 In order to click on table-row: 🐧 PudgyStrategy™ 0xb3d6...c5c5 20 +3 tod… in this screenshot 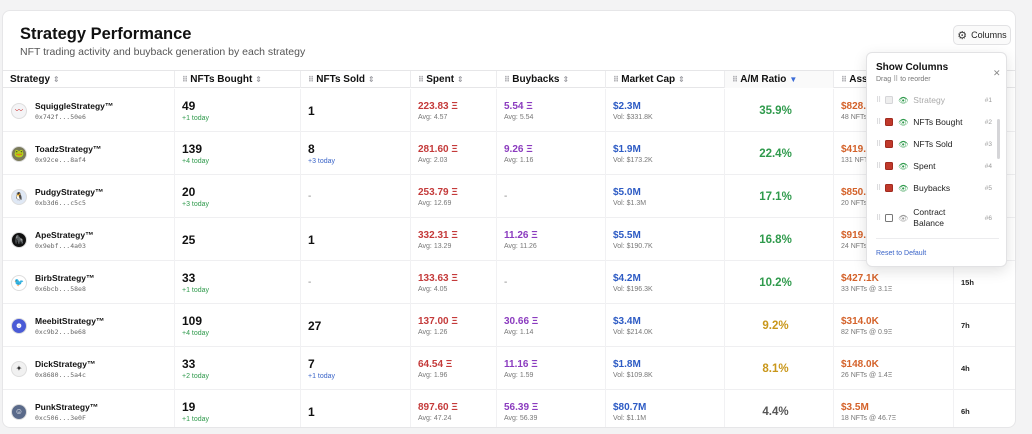, I will do `click(509, 196)`.